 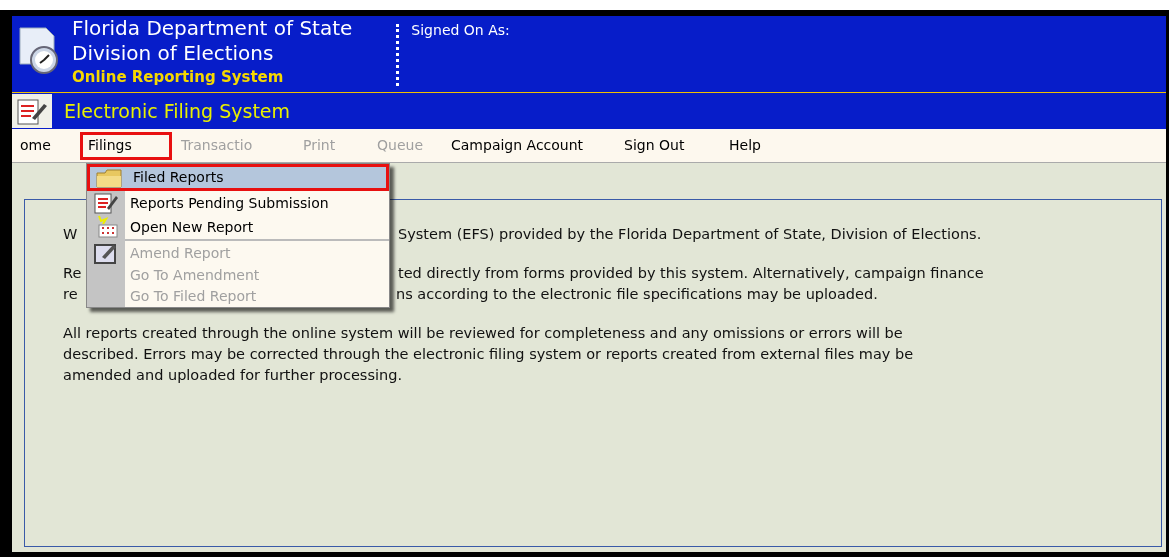 I want to click on header-title: Division of Elections, so click(x=173, y=53).